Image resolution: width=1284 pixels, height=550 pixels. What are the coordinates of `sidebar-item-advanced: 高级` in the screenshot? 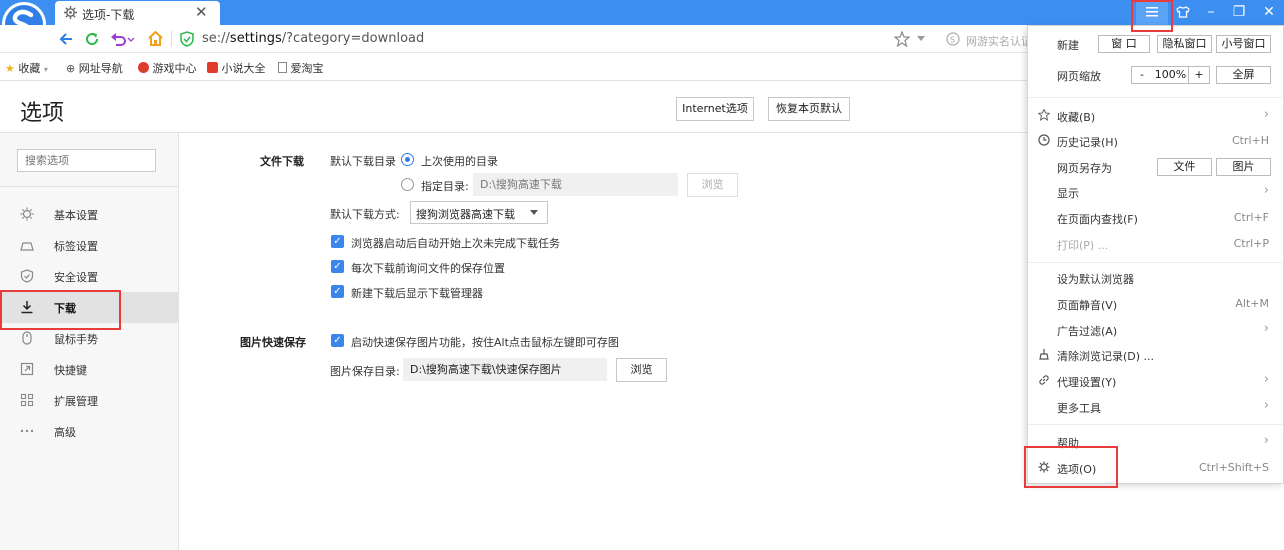 It's located at (89, 431).